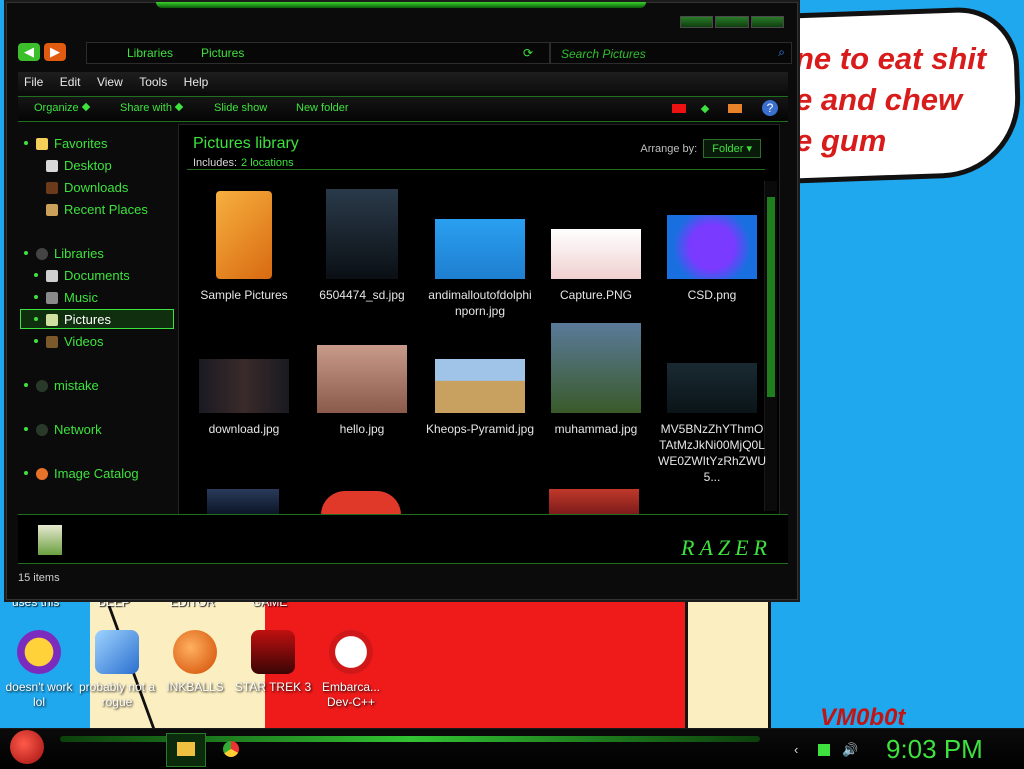 The height and width of the screenshot is (769, 1024). What do you see at coordinates (322, 108) in the screenshot?
I see `new-folder-button: New folder` at bounding box center [322, 108].